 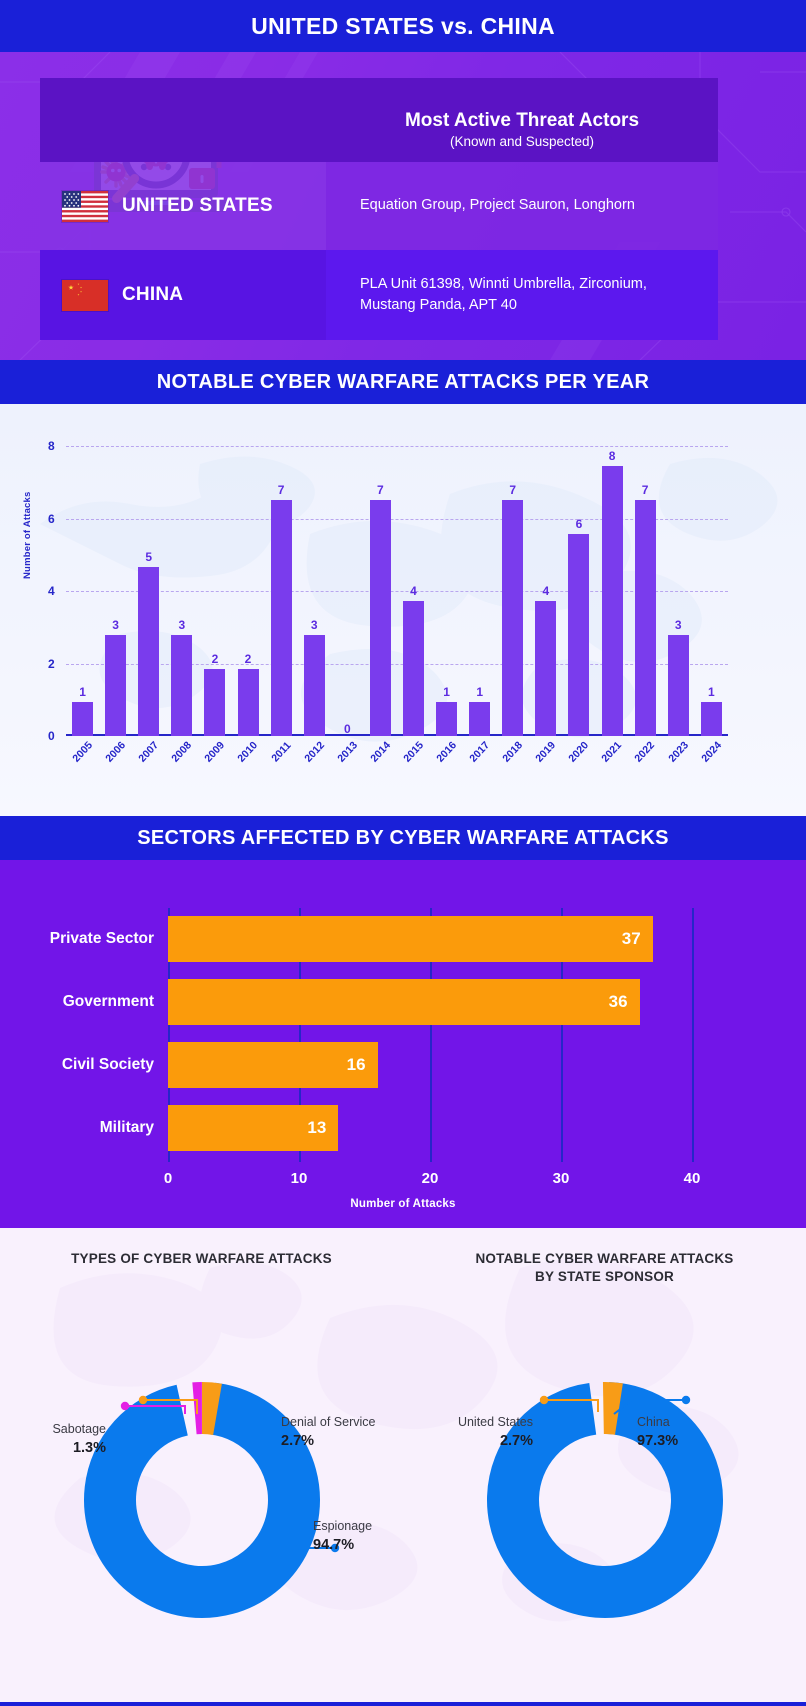 I want to click on x-tick: 2019, so click(x=545, y=751).